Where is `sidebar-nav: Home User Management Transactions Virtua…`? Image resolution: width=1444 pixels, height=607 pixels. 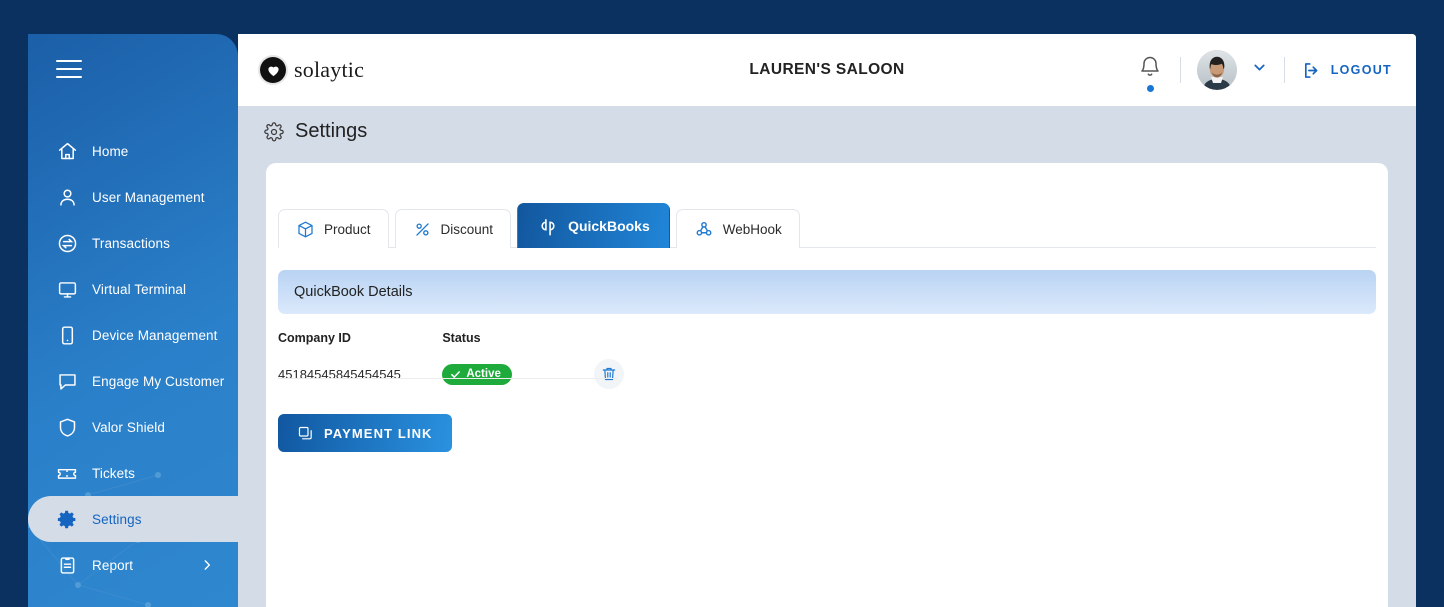 sidebar-nav: Home User Management Transactions Virtua… is located at coordinates (133, 358).